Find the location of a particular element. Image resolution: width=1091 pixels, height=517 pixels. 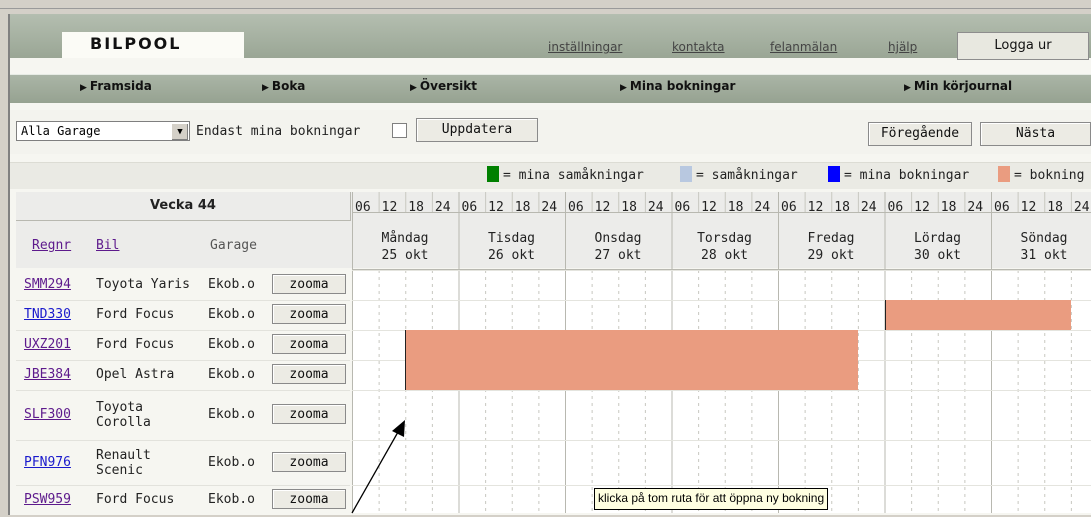

contact-link: kontakta is located at coordinates (698, 47).